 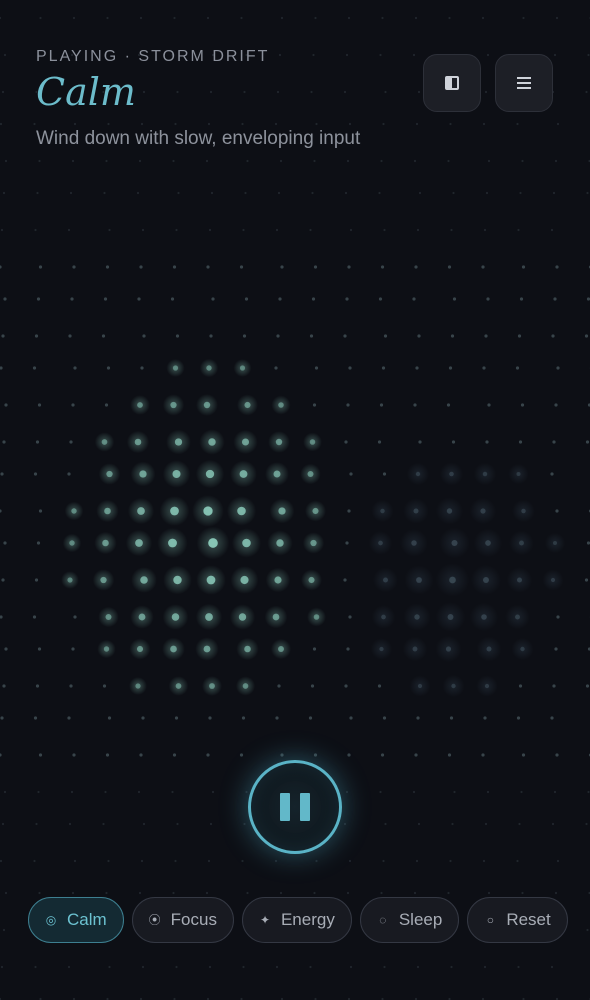 What do you see at coordinates (524, 83) in the screenshot?
I see `menu-button` at bounding box center [524, 83].